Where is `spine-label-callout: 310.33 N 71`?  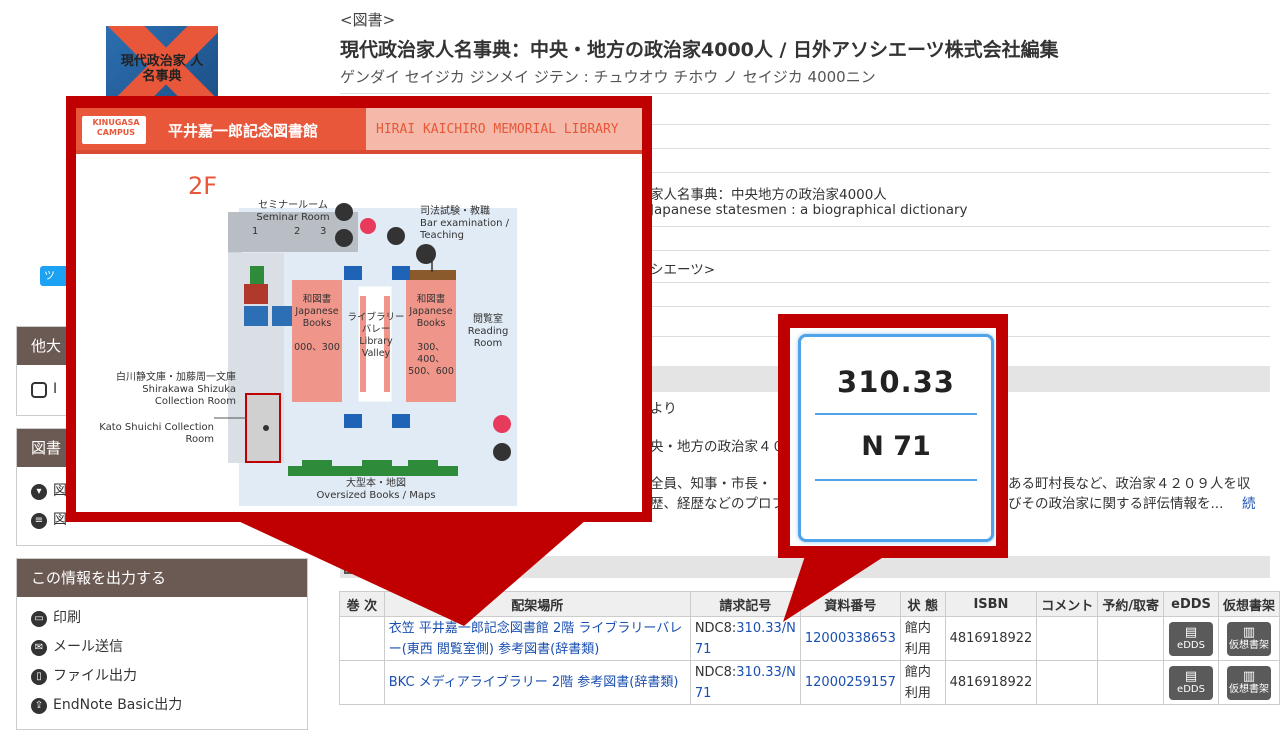
spine-label-callout: 310.33 N 71 is located at coordinates (893, 436).